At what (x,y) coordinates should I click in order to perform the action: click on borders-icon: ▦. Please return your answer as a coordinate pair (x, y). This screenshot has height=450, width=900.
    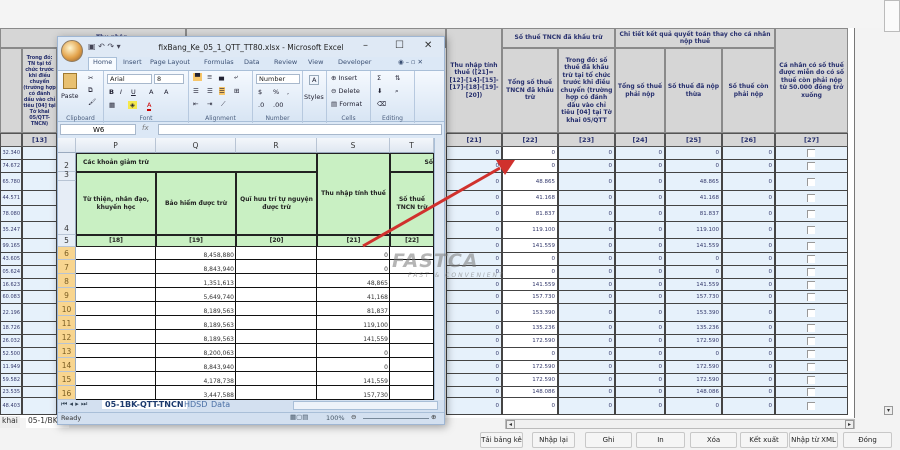
    Looking at the image, I should click on (112, 105).